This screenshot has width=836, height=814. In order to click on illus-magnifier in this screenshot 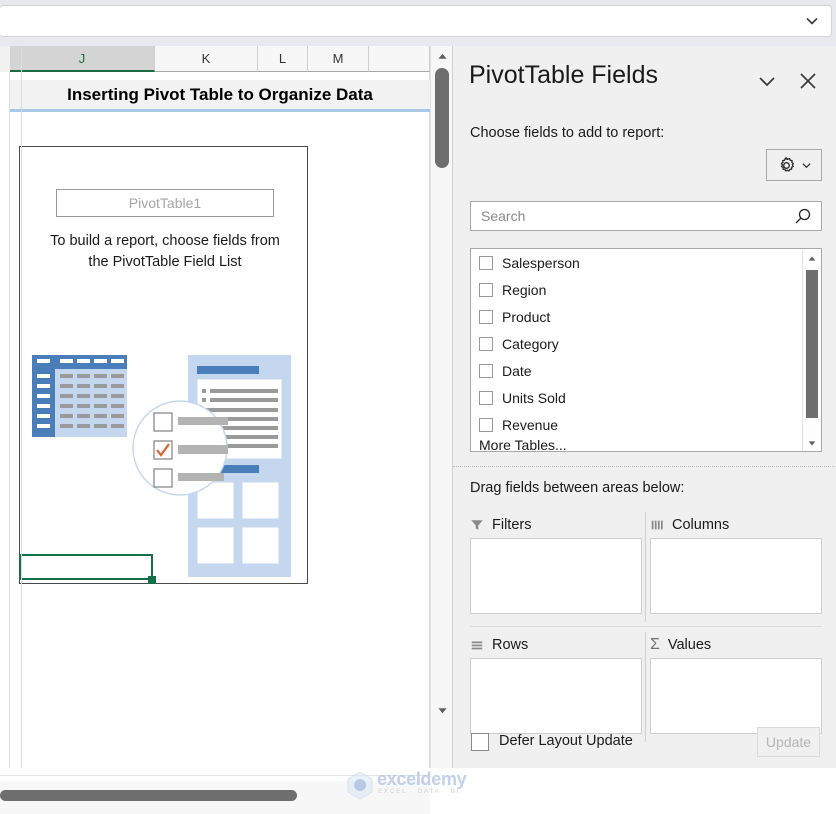, I will do `click(180, 448)`.